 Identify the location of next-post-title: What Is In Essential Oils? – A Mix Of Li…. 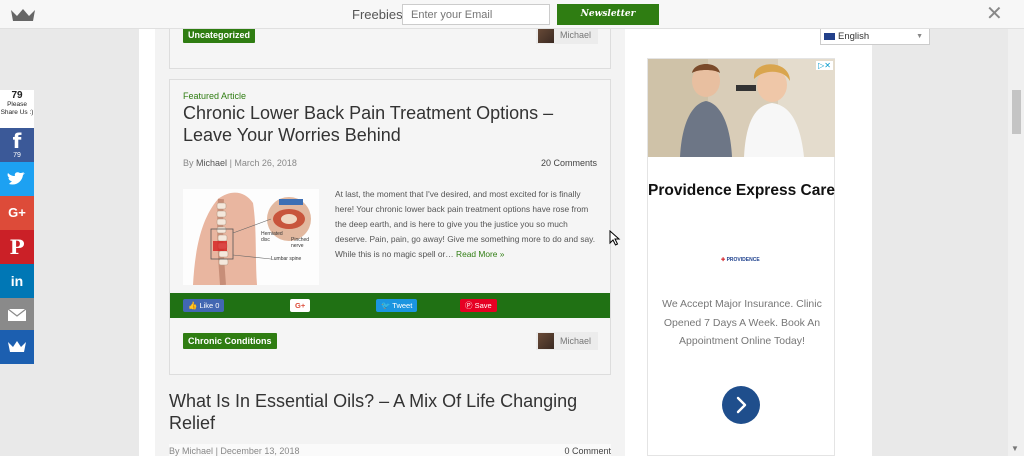
(389, 412).